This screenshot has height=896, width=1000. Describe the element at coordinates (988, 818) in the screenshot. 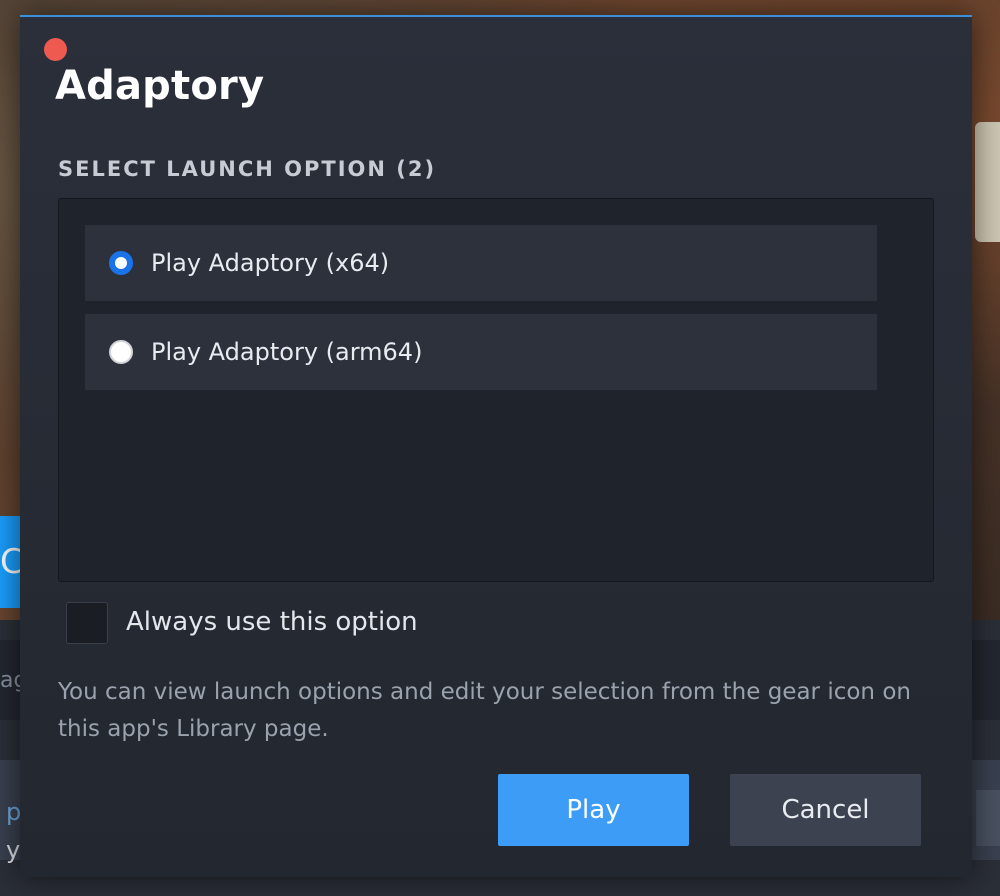

I see `background-side-button` at that location.